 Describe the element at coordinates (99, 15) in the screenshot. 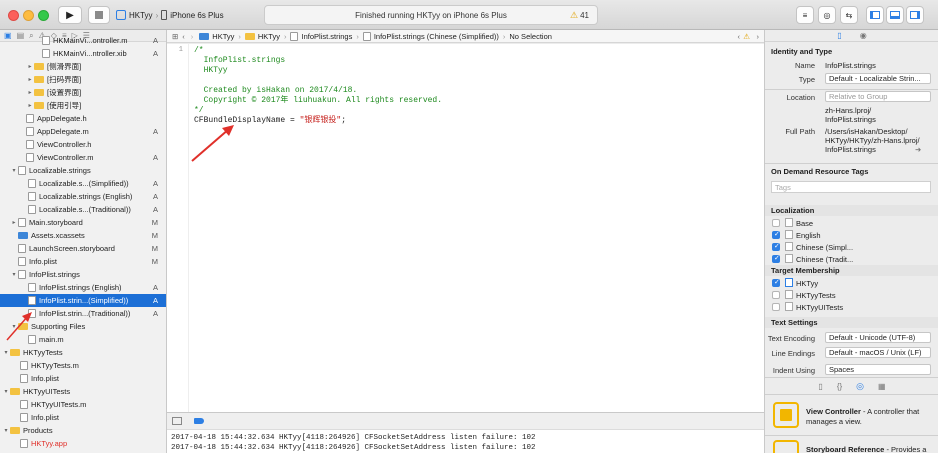

I see `stop-button` at that location.